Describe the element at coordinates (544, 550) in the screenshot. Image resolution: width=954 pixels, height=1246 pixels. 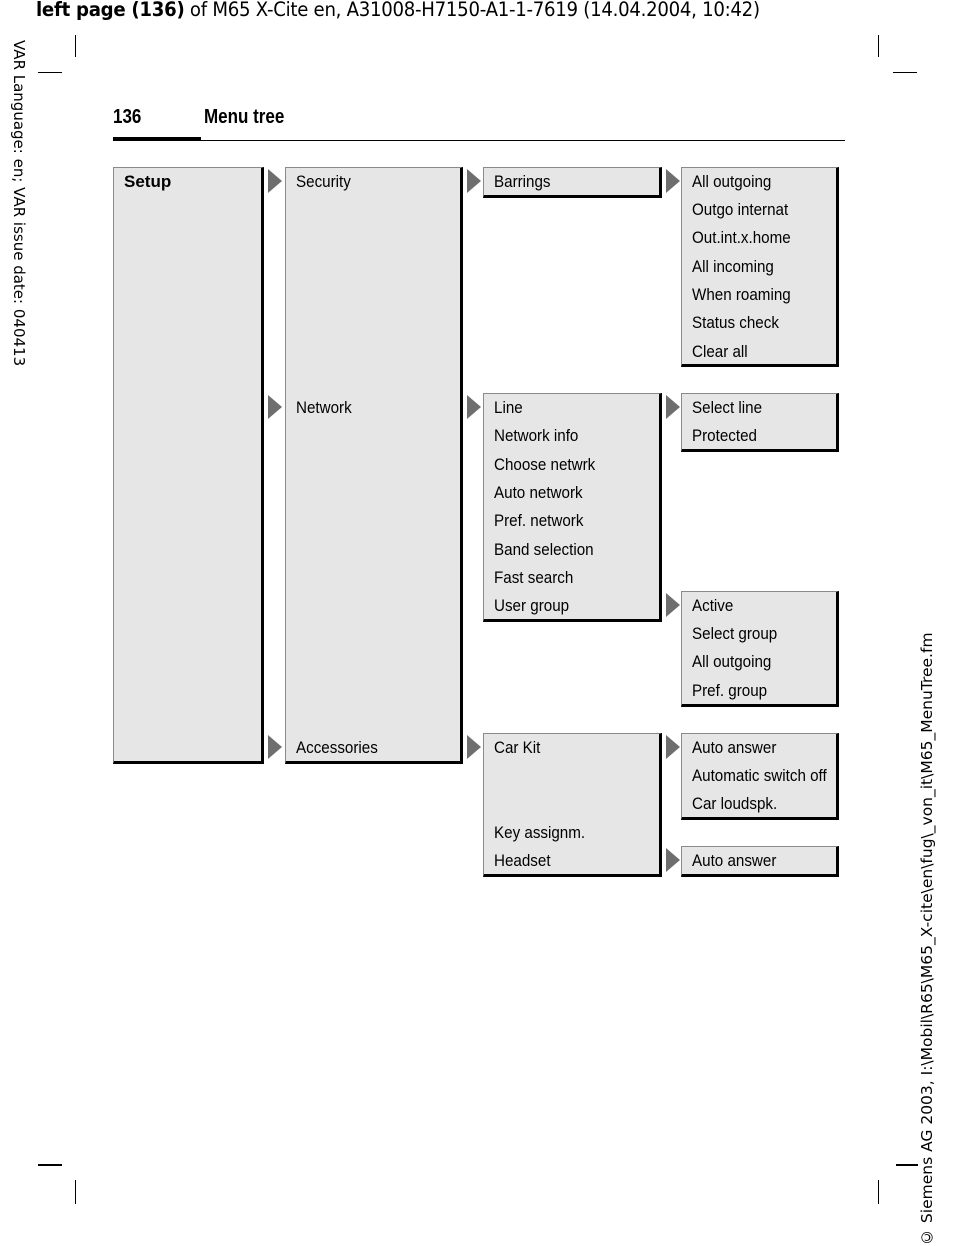
I see `menu-item-band-selection: Band selection` at that location.